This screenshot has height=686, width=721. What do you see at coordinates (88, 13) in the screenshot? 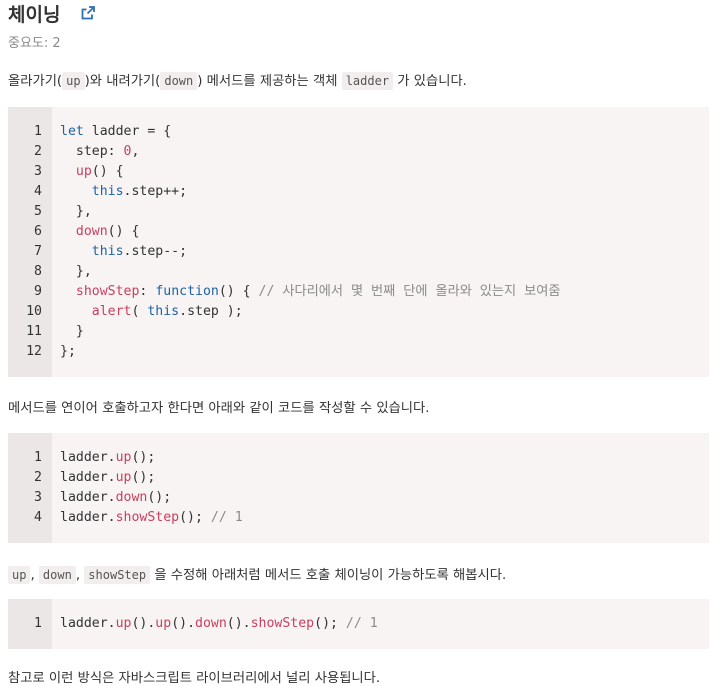
I see `external-link-icon` at bounding box center [88, 13].